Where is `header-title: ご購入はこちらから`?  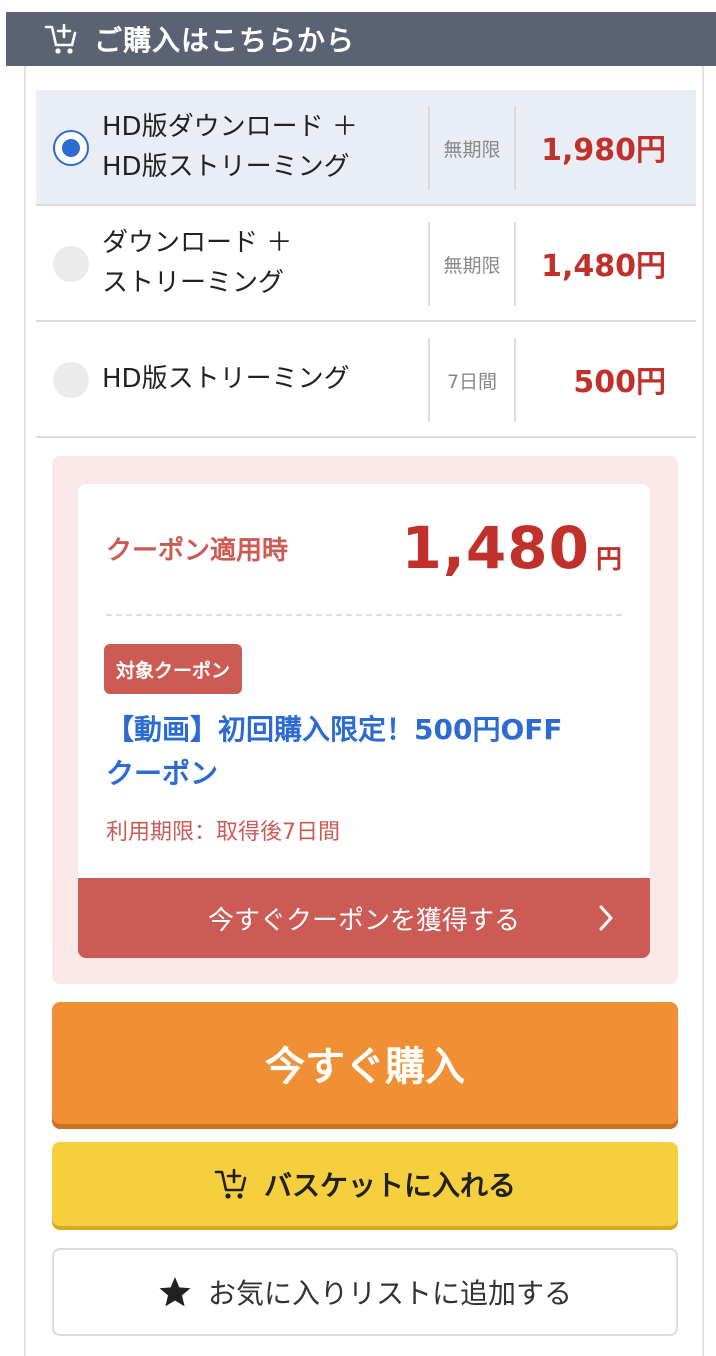
header-title: ご購入はこちらから is located at coordinates (225, 40).